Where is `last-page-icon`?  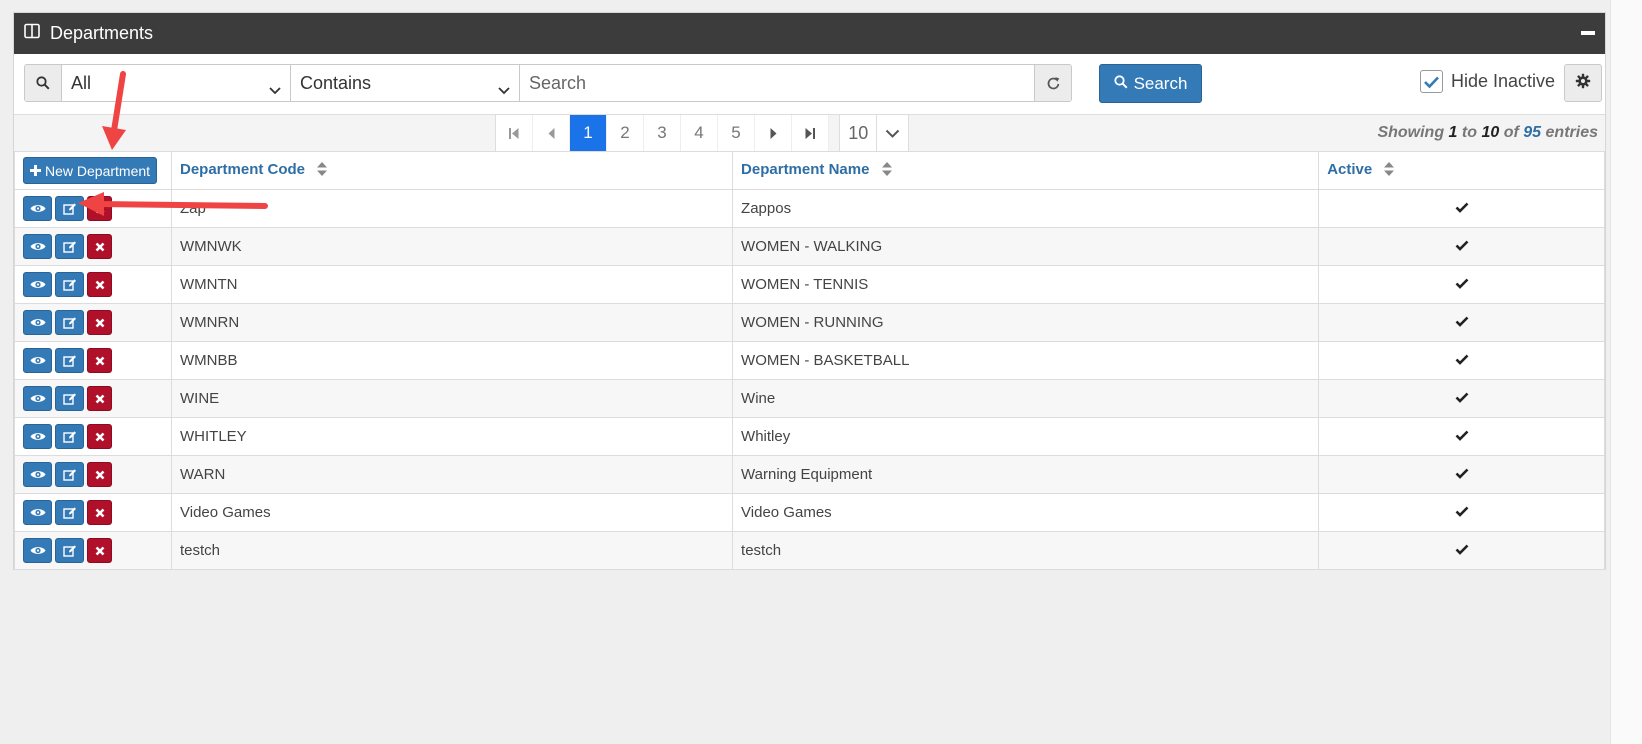
last-page-icon is located at coordinates (810, 133).